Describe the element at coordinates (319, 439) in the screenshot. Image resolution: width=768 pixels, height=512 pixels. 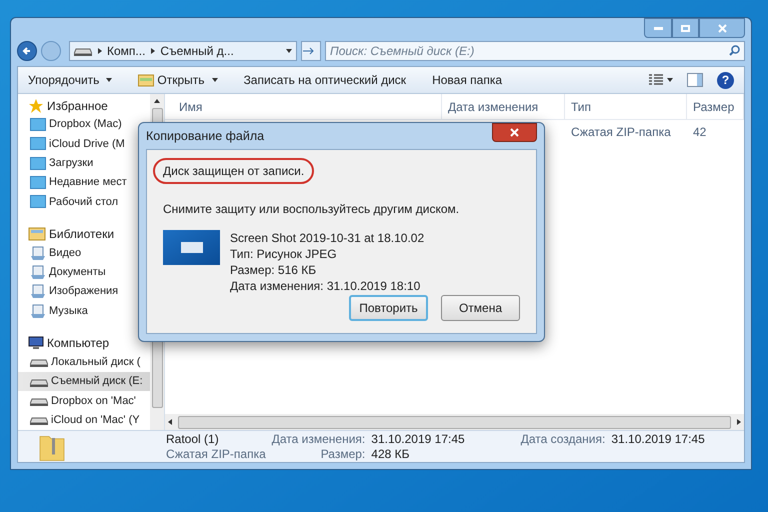
I see `detail-label: Дата изменения:` at that location.